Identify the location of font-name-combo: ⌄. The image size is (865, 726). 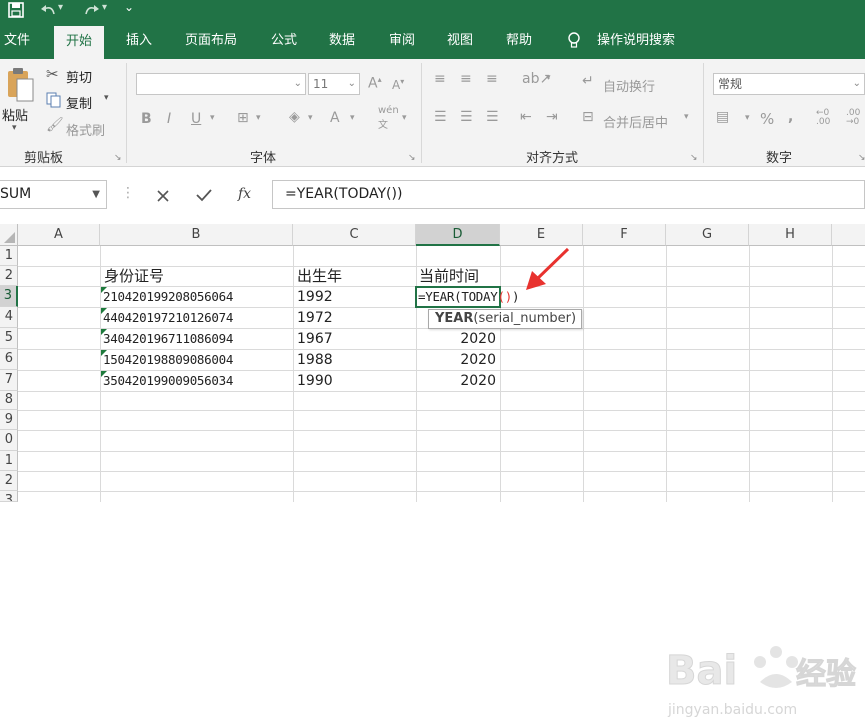
(221, 84).